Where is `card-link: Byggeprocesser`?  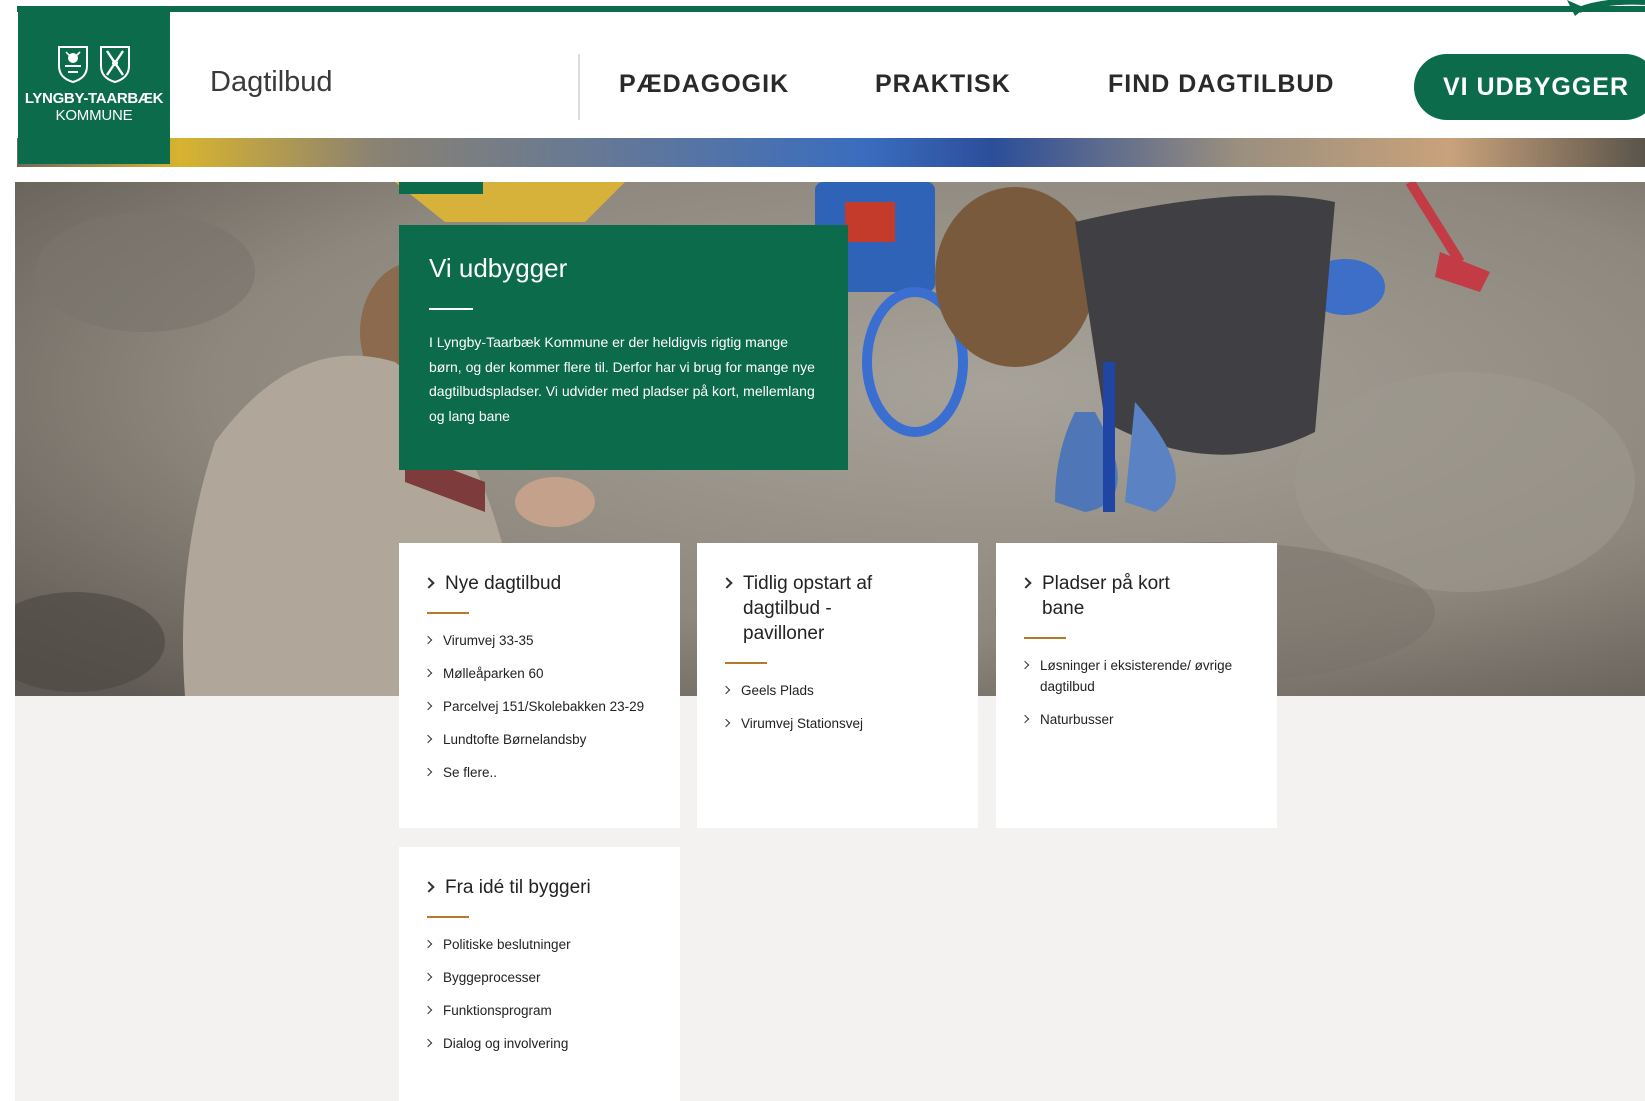 card-link: Byggeprocesser is located at coordinates (538, 977).